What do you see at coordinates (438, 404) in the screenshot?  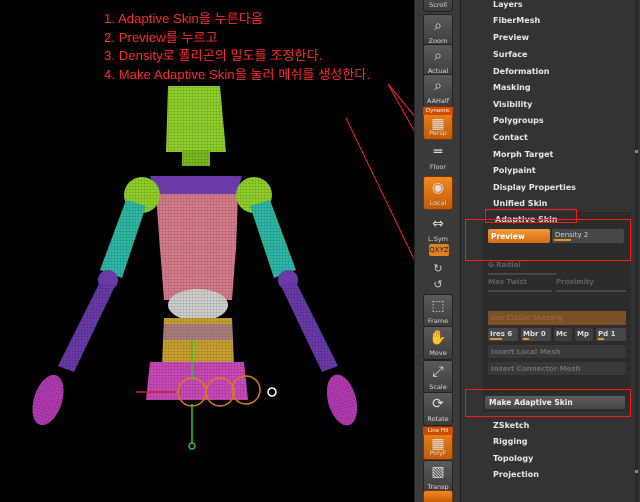 I see `rotate-icon: ⟳` at bounding box center [438, 404].